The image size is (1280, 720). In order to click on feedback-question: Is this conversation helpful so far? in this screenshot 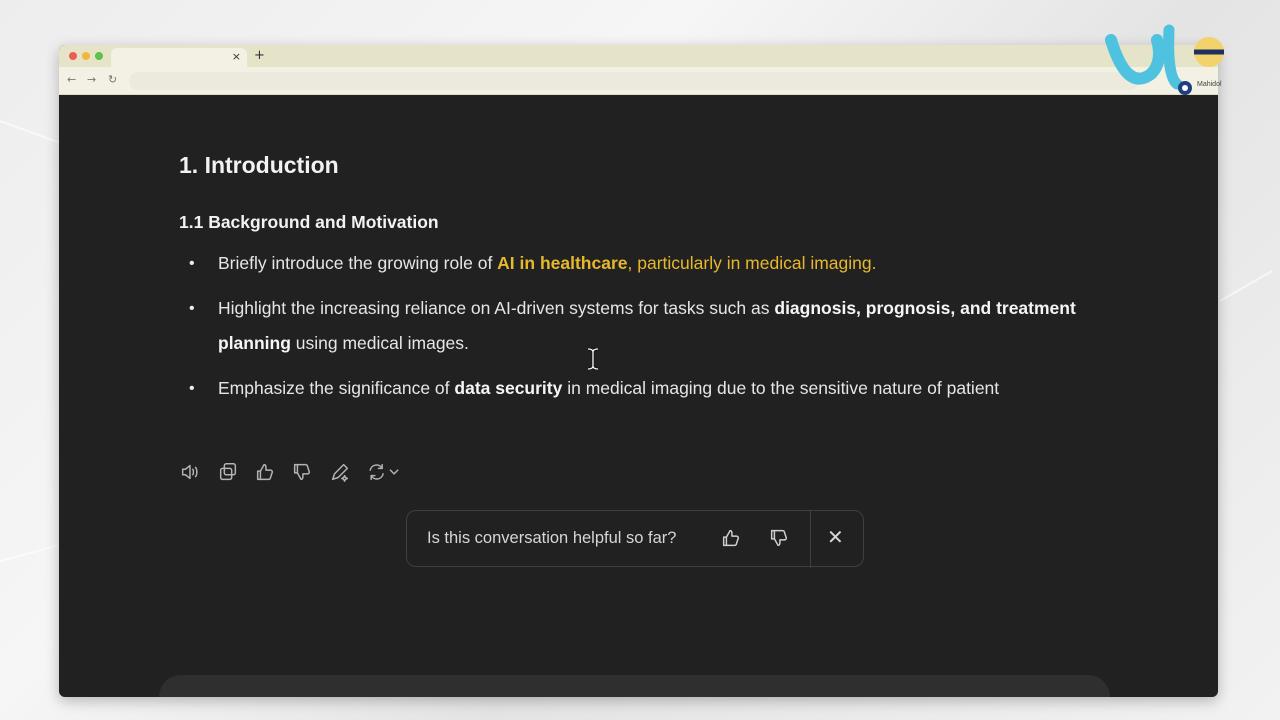, I will do `click(552, 538)`.